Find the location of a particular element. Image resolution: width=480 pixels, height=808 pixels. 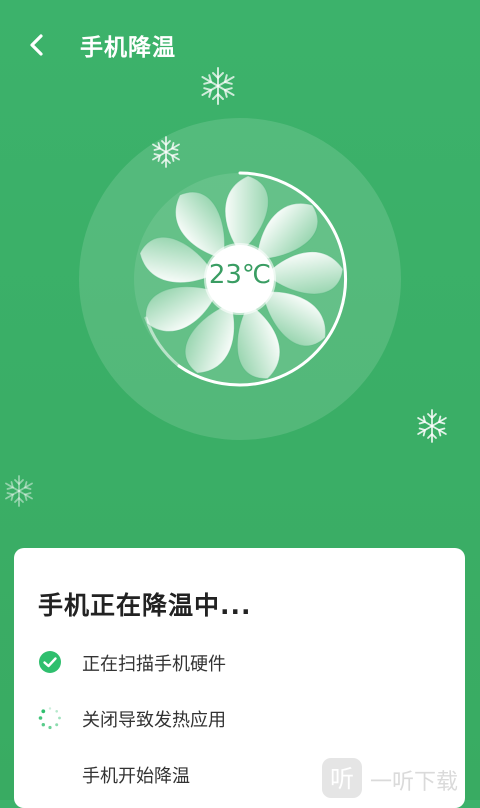

page-title: 手机降温 is located at coordinates (128, 48).